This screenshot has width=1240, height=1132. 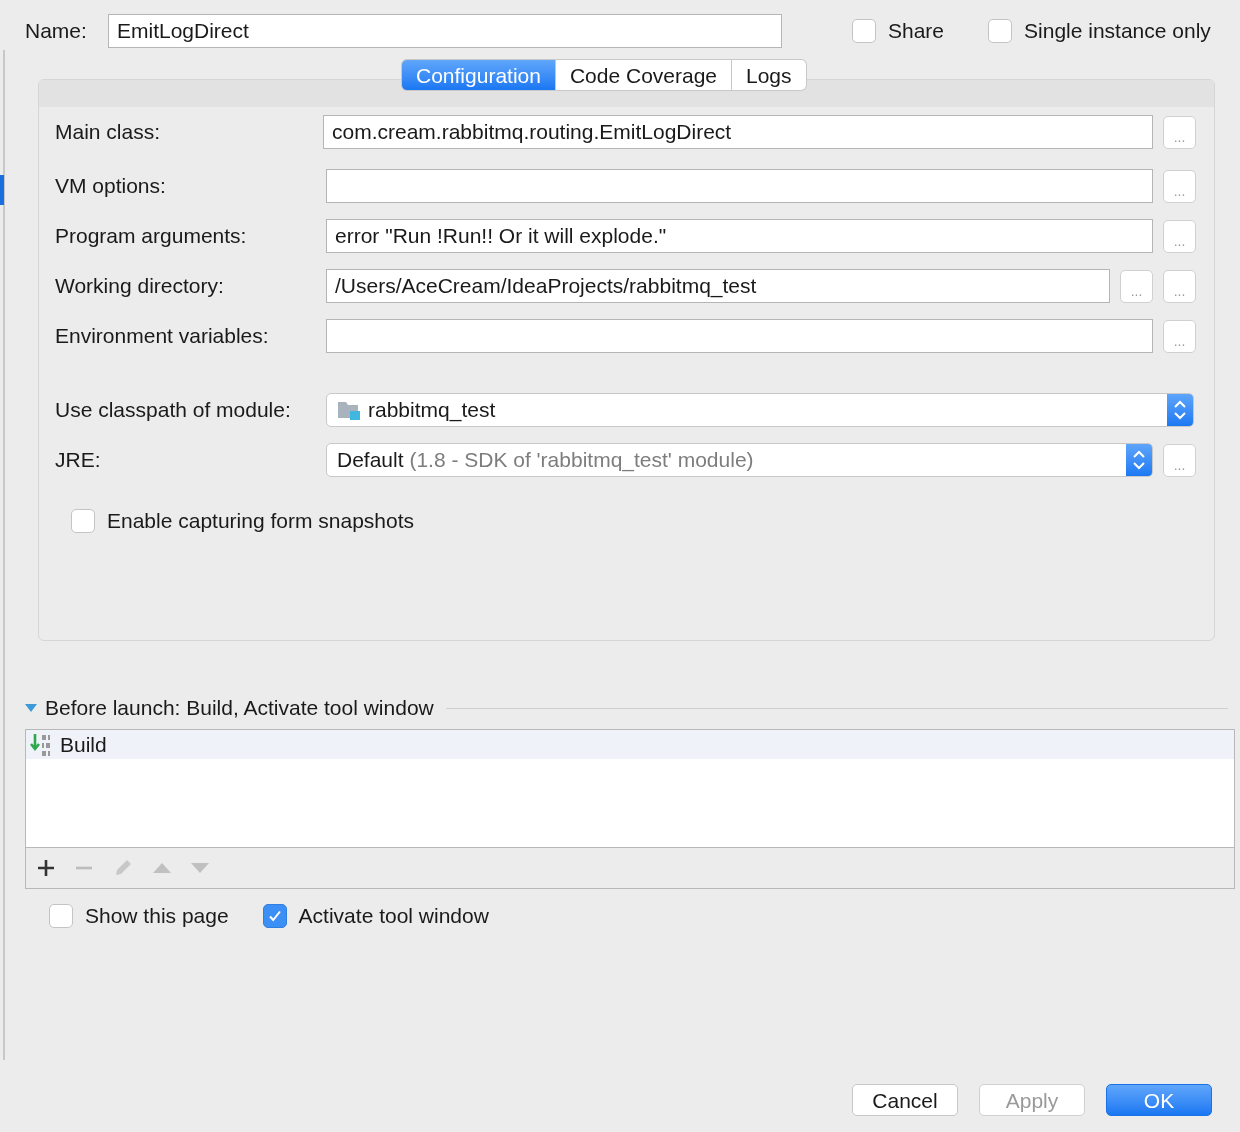 I want to click on selection-marker, so click(x=2, y=190).